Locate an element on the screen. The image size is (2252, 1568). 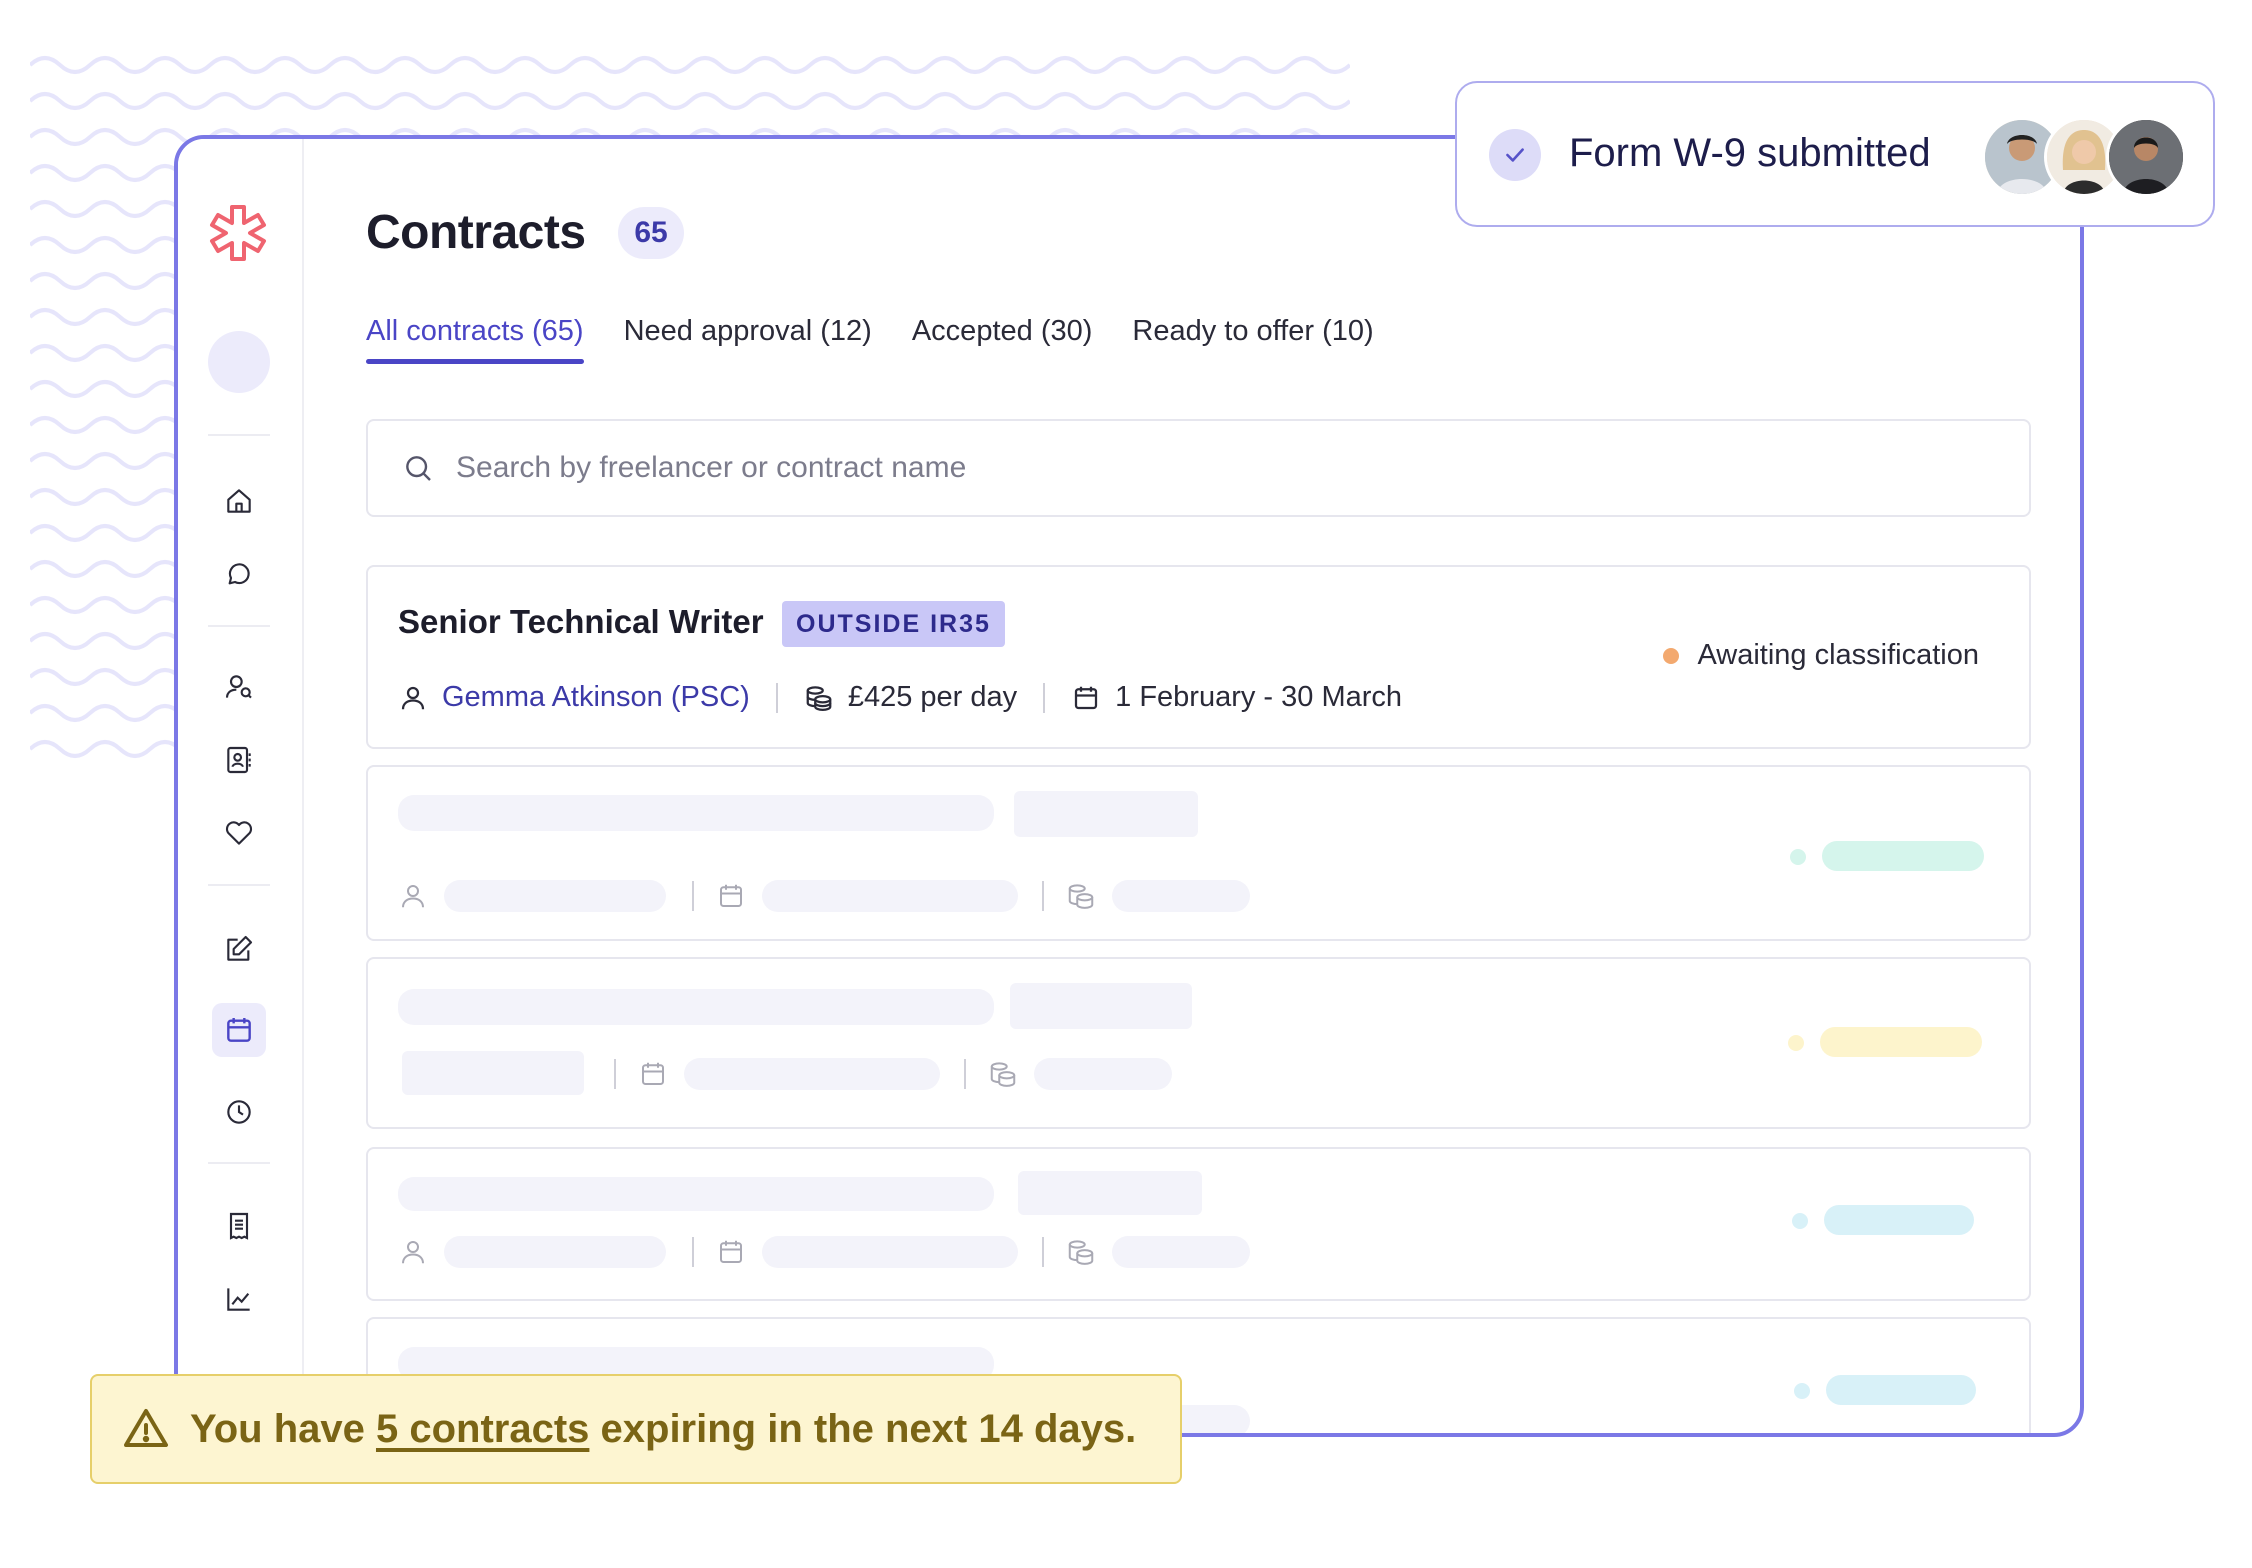
contract-status: Awaiting classification is located at coordinates (1821, 655).